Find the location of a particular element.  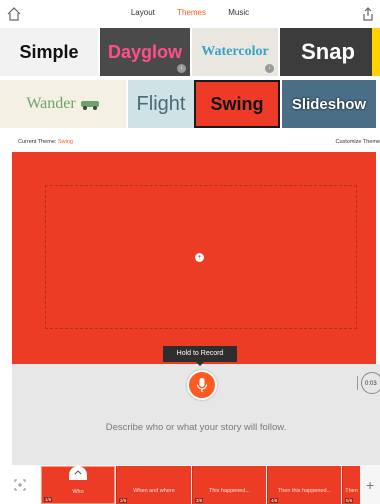

current-theme-label: Current Theme: is located at coordinates (37, 142).